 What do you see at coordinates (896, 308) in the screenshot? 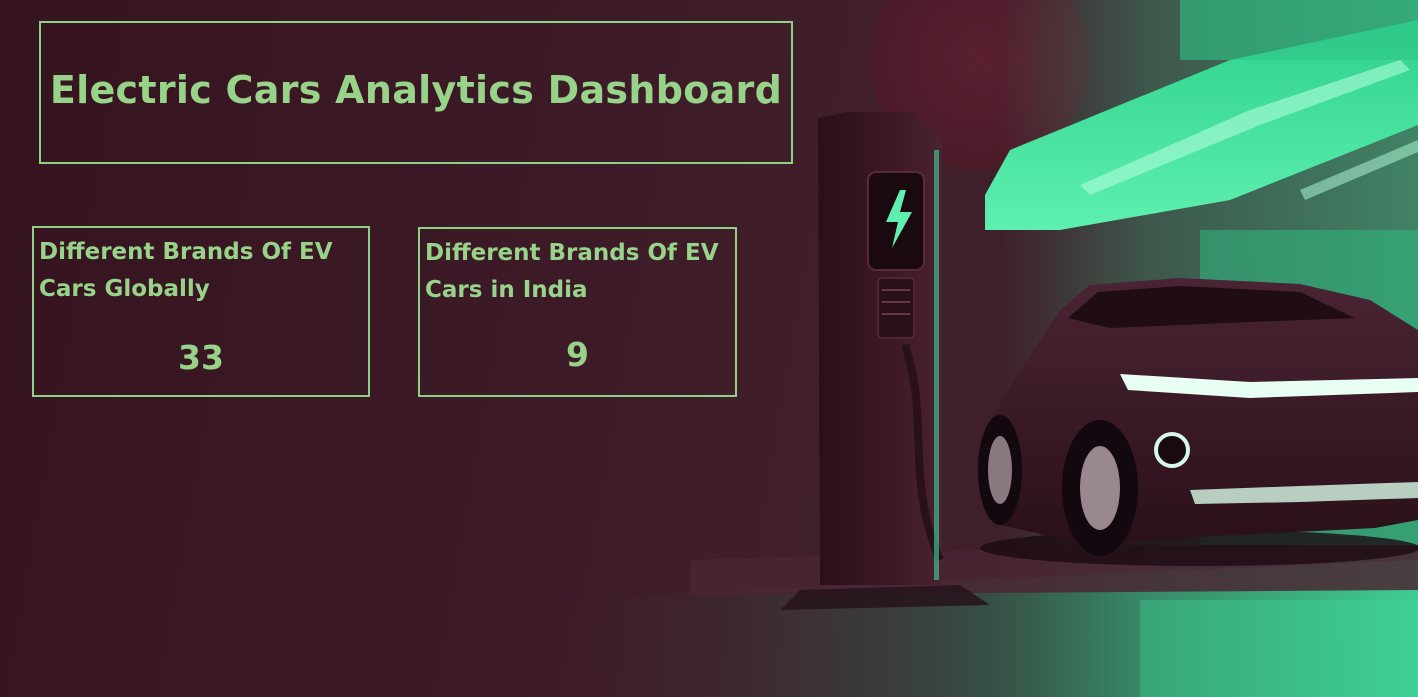
I see `charger-grille` at bounding box center [896, 308].